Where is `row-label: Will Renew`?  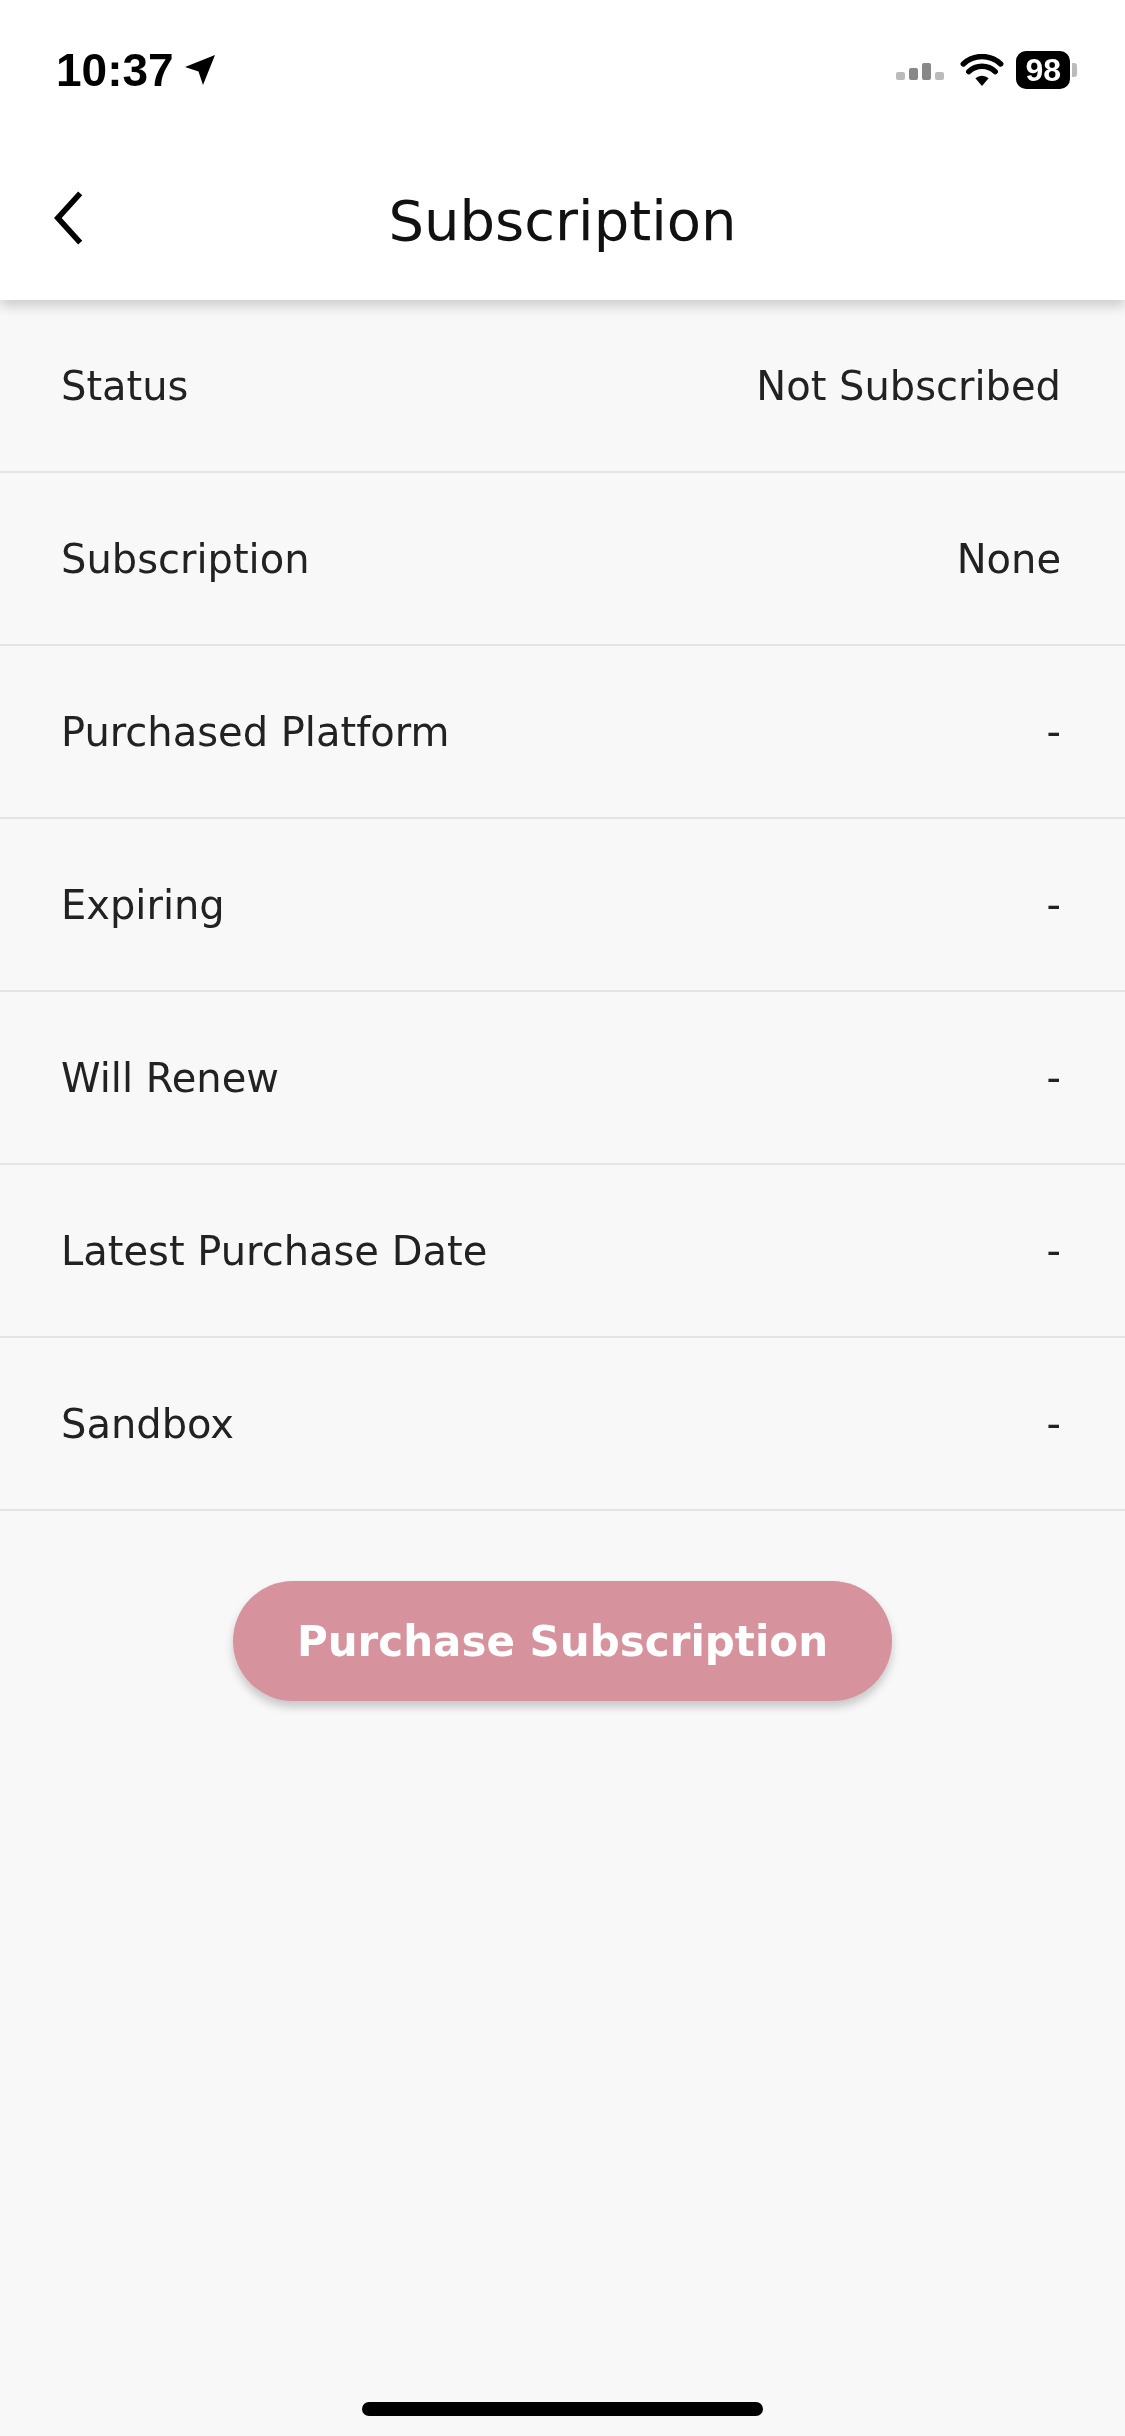 row-label: Will Renew is located at coordinates (170, 1077).